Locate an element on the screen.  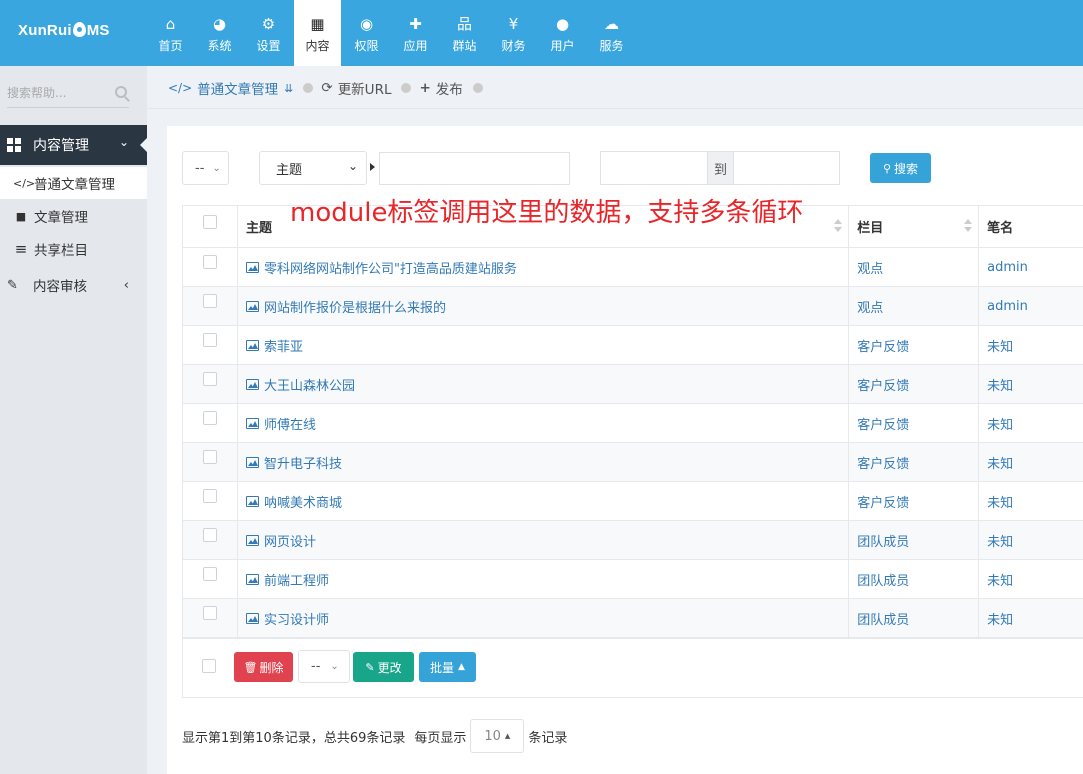
grid-icon is located at coordinates (14, 145).